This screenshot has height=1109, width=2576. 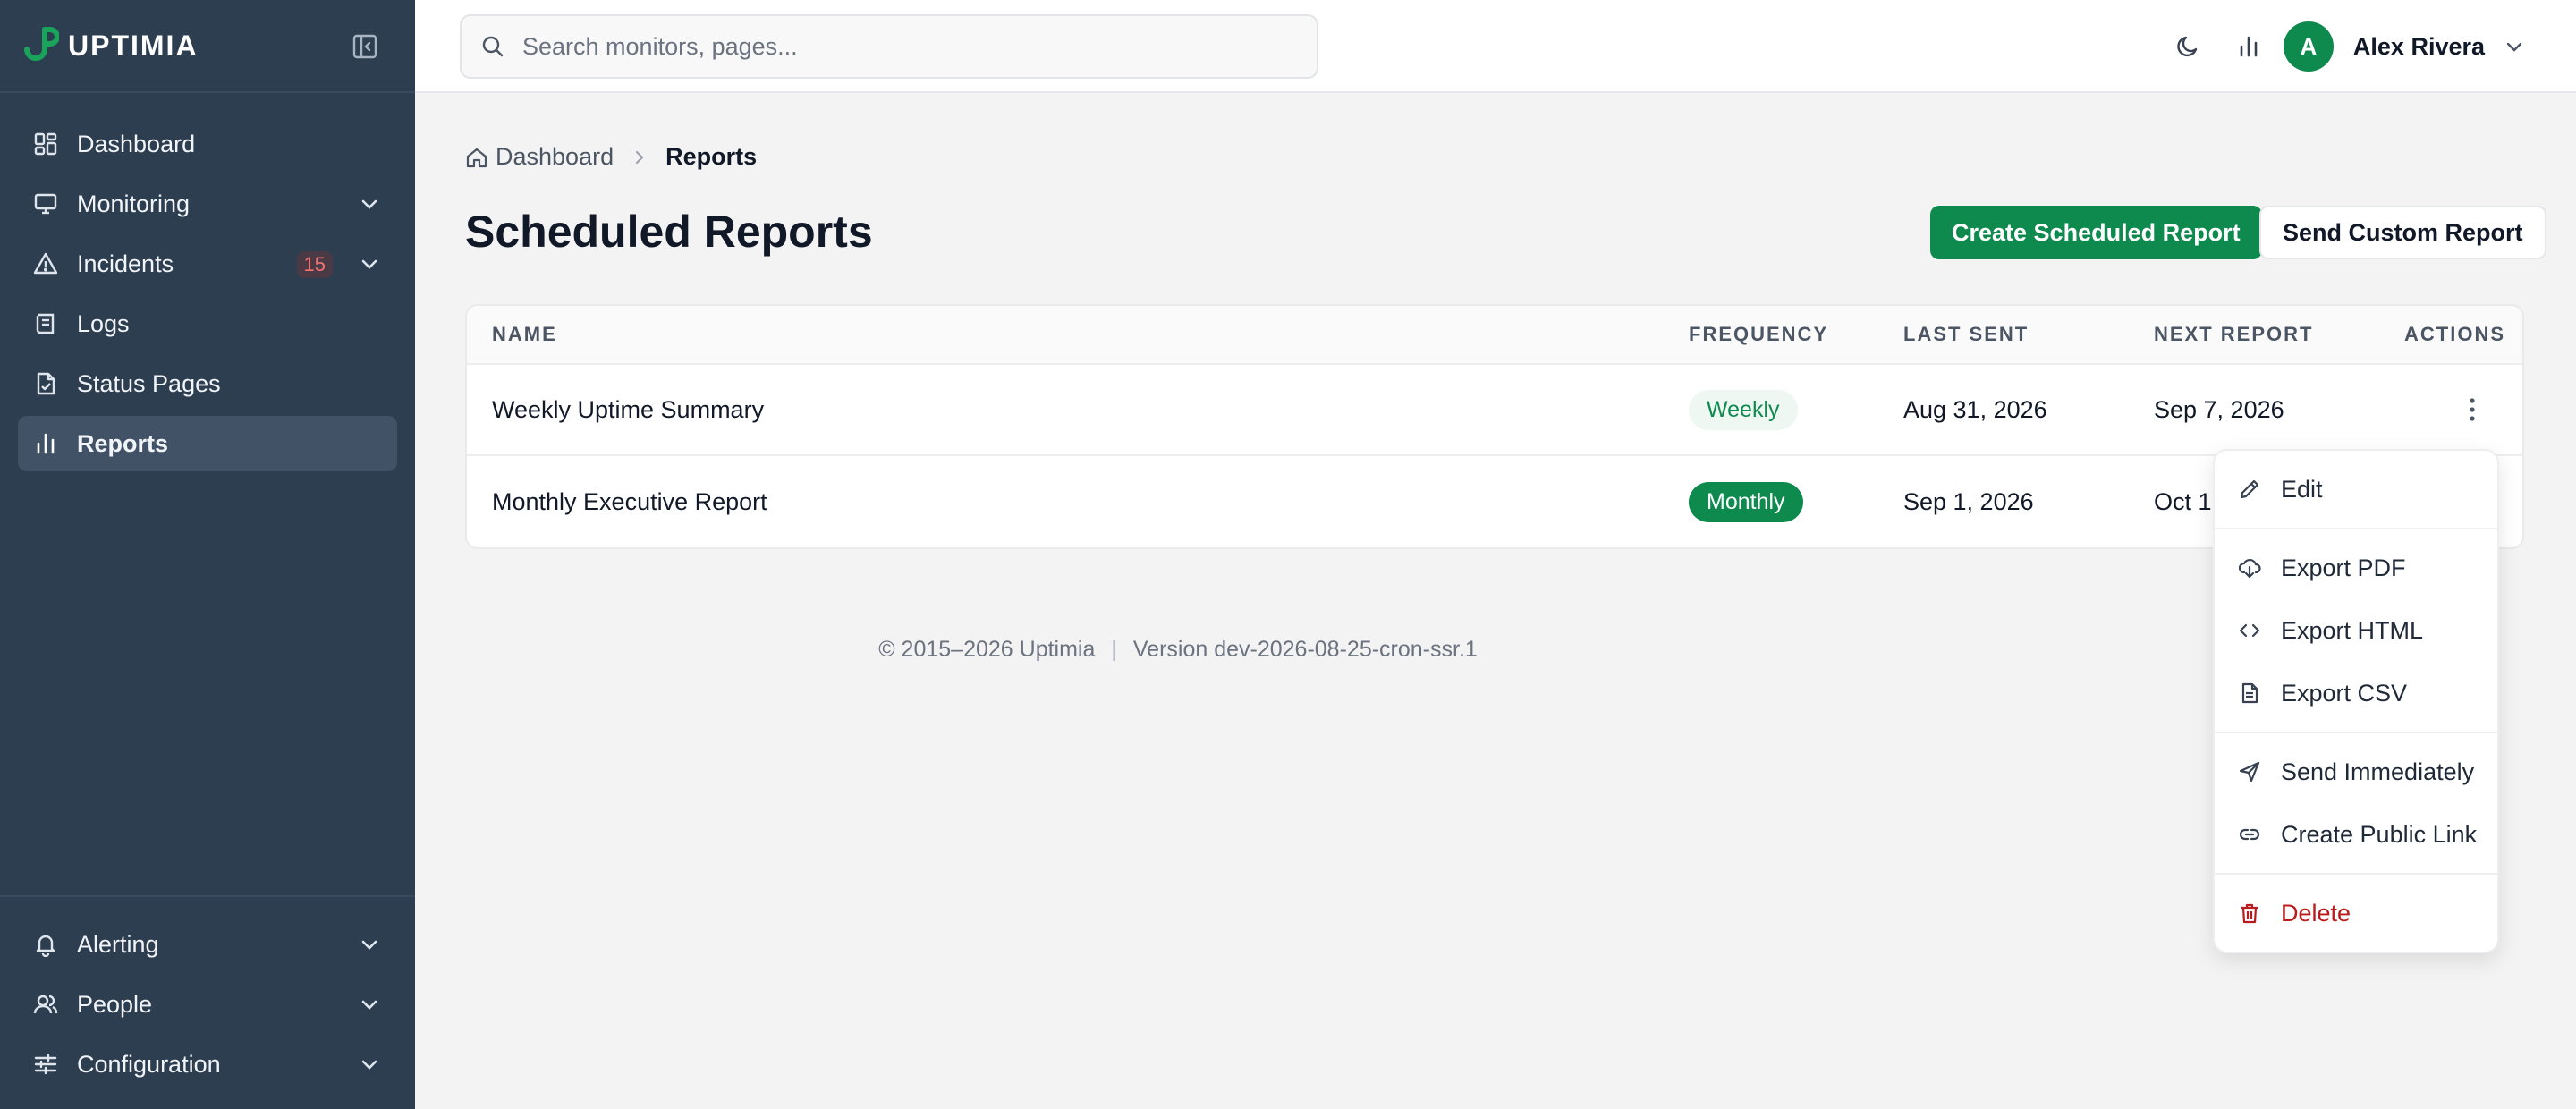 I want to click on incidents-count-badge: 15, so click(x=314, y=265).